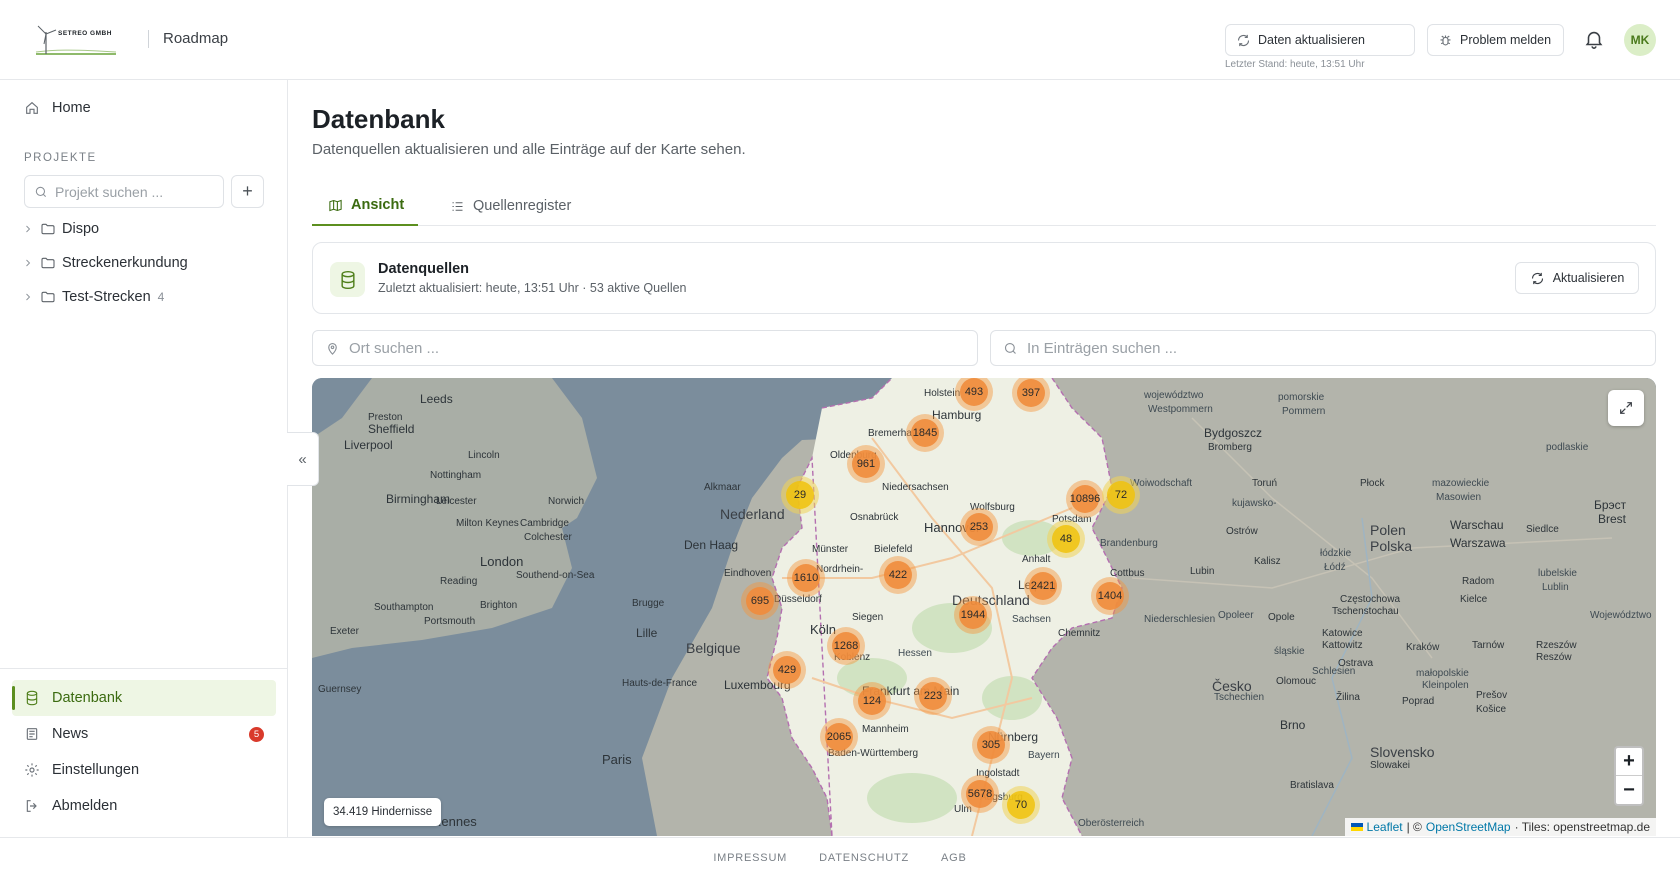 The image size is (1680, 877). Describe the element at coordinates (1289, 651) in the screenshot. I see `place-label: śląskie` at that location.